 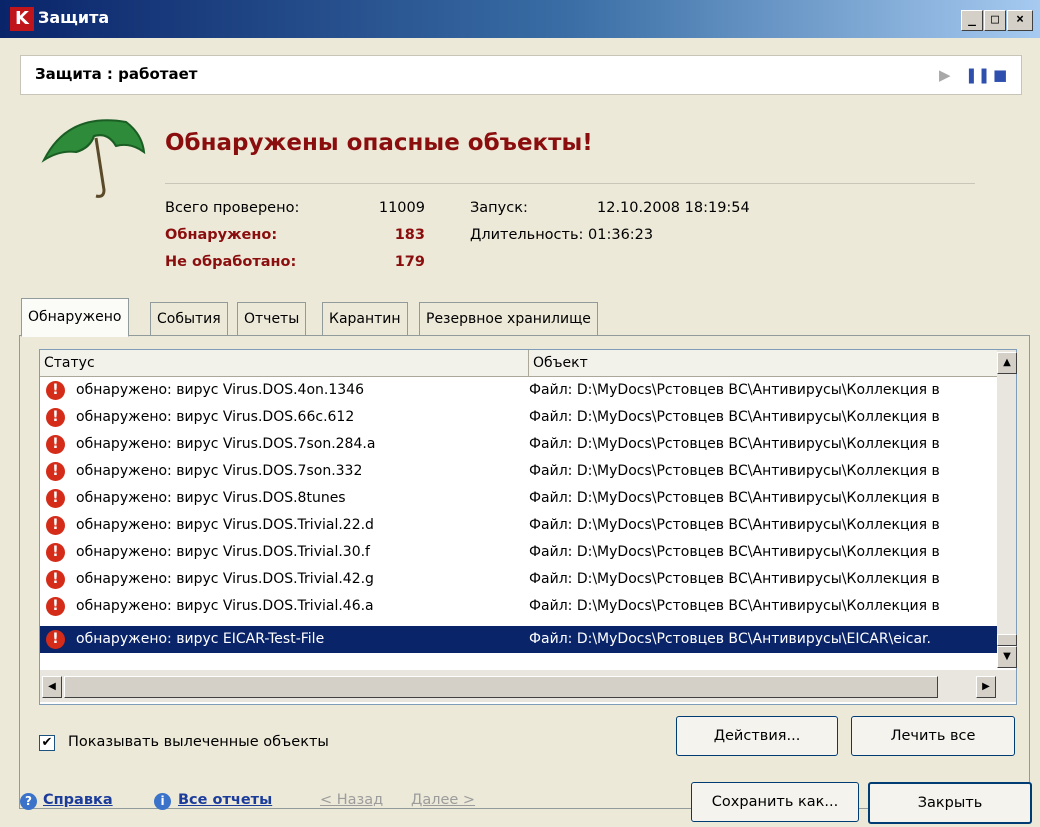 What do you see at coordinates (232, 208) in the screenshot?
I see `total-checked-label: Всего проверено:` at bounding box center [232, 208].